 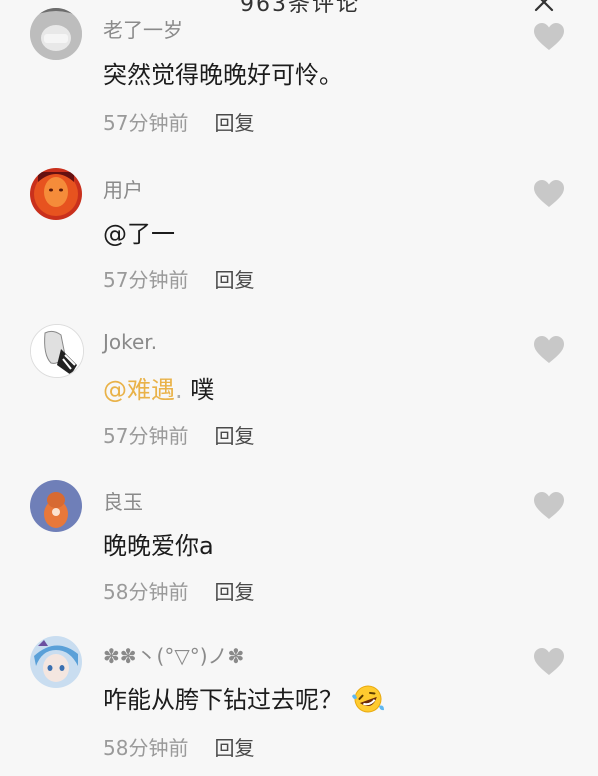 I want to click on comment-text-body: 咋能从胯下钻过去呢？, so click(x=223, y=700).